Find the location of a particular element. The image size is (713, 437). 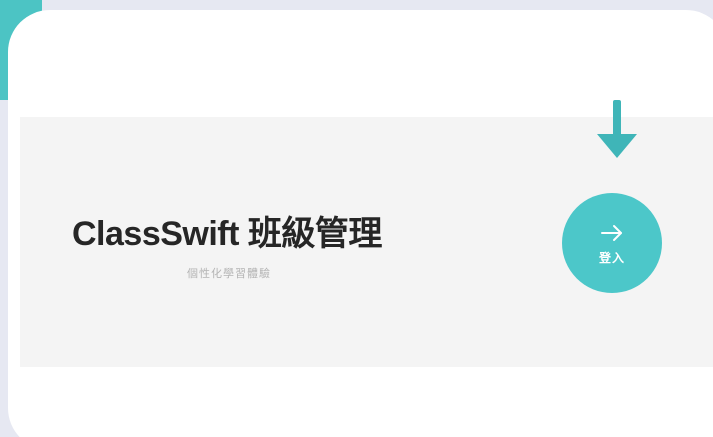

arrow-right-icon is located at coordinates (611, 232).